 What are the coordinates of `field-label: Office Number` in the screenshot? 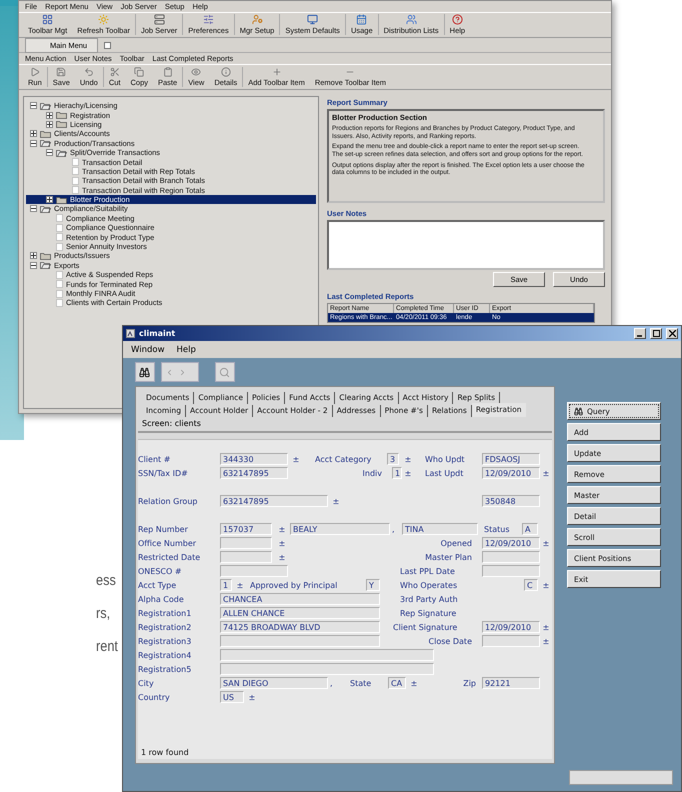 It's located at (168, 543).